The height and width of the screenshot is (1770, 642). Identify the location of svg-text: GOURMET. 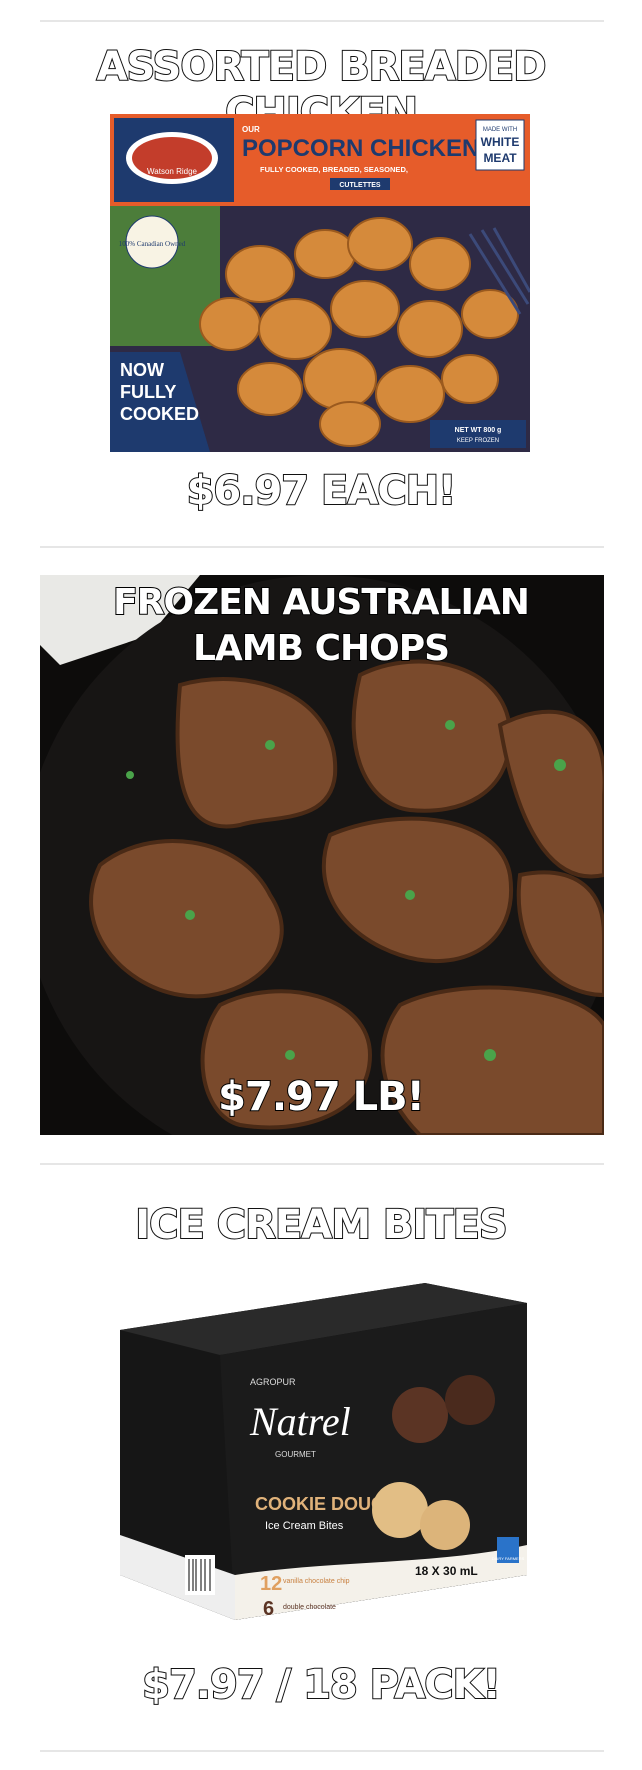
(295, 1454).